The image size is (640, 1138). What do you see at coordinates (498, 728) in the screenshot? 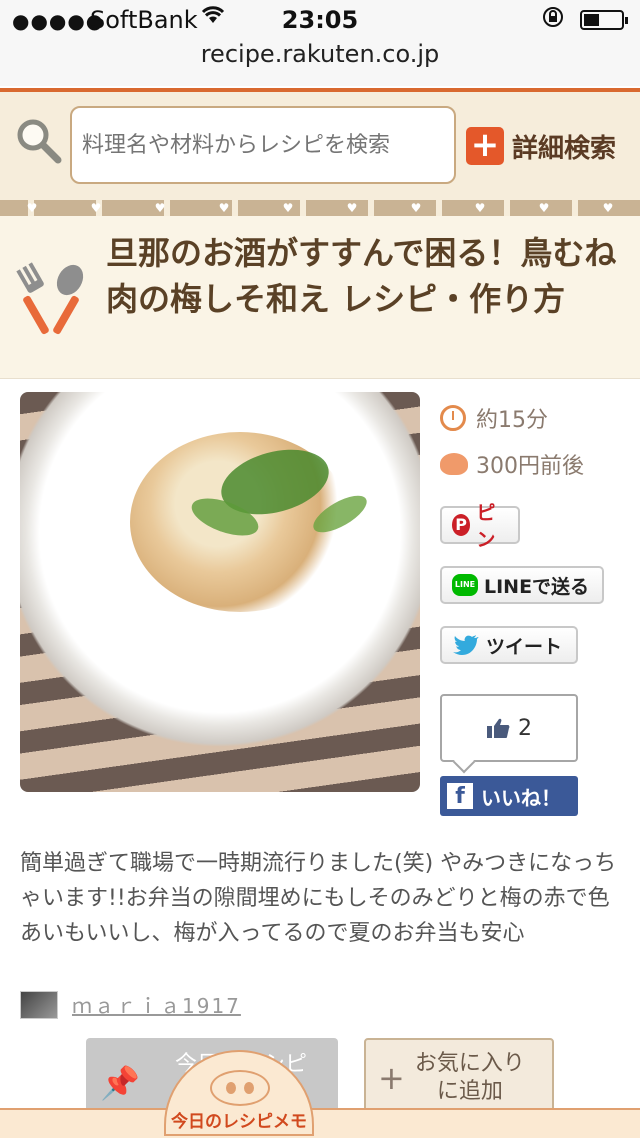
I see `thumbs-up-icon` at bounding box center [498, 728].